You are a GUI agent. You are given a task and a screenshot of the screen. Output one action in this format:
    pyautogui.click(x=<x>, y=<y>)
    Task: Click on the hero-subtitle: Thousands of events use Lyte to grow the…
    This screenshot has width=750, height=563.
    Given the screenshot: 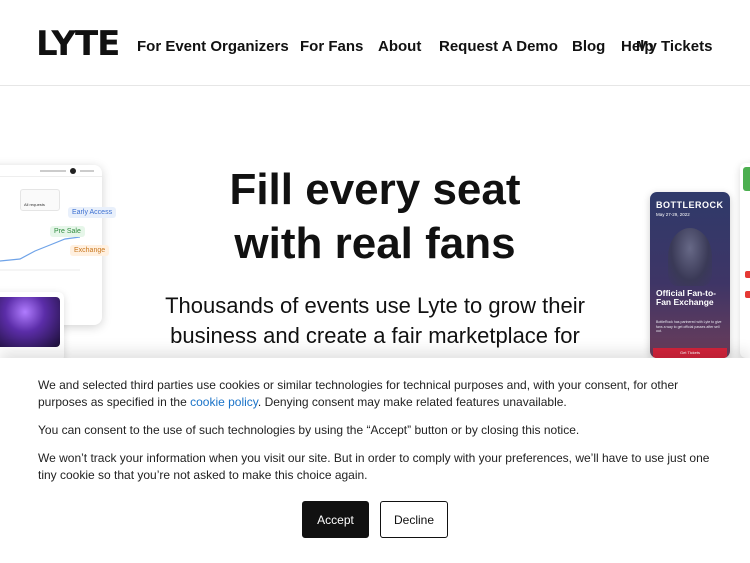 What is the action you would take?
    pyautogui.click(x=375, y=321)
    